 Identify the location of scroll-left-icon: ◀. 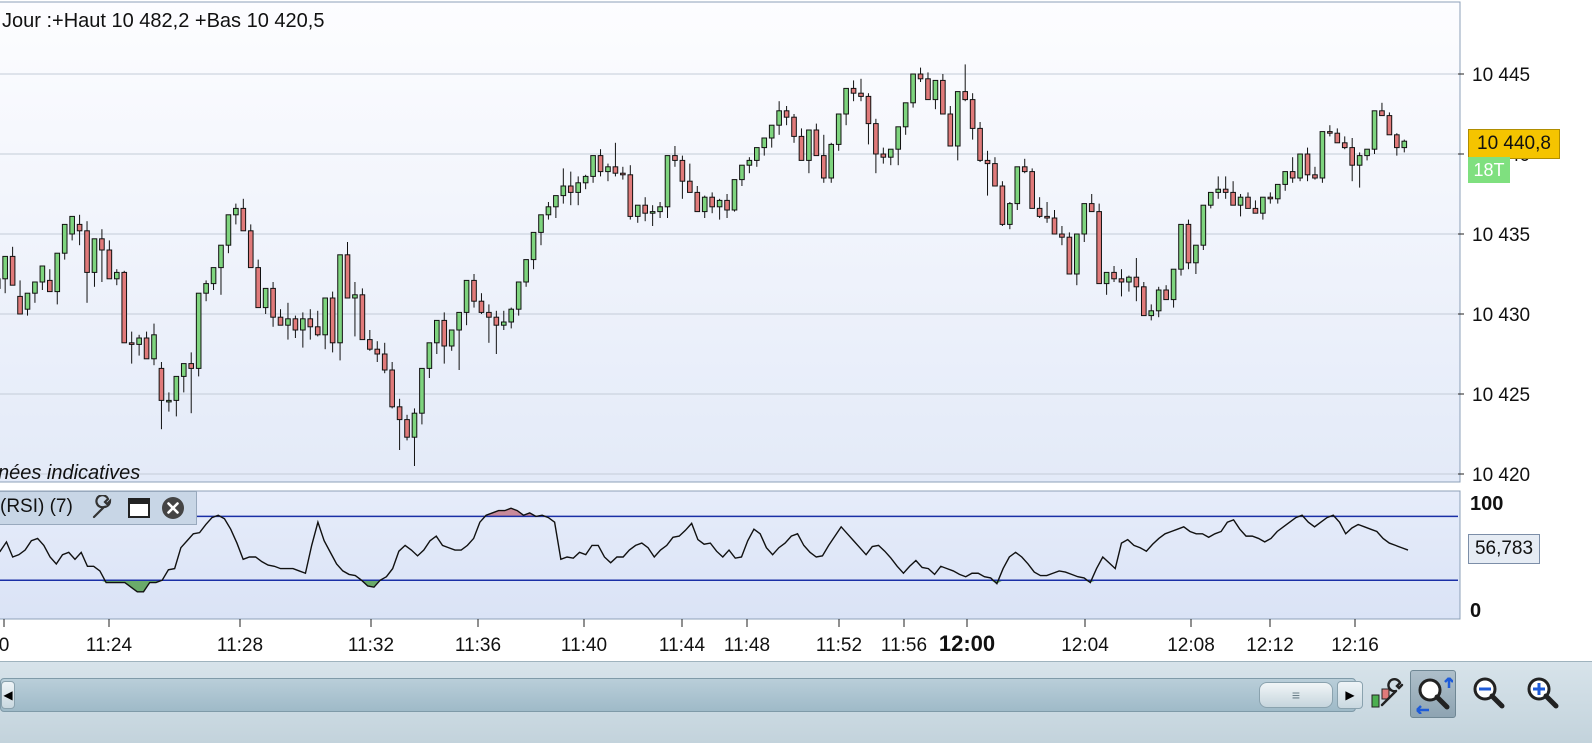
(8, 695).